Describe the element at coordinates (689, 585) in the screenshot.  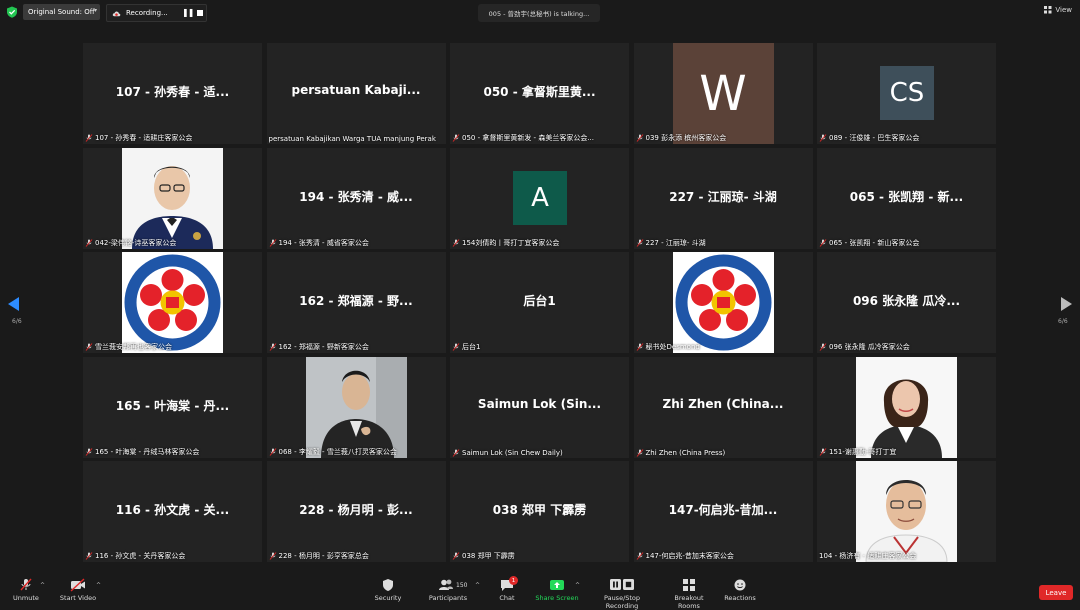
I see `breakout-rooms-icon` at that location.